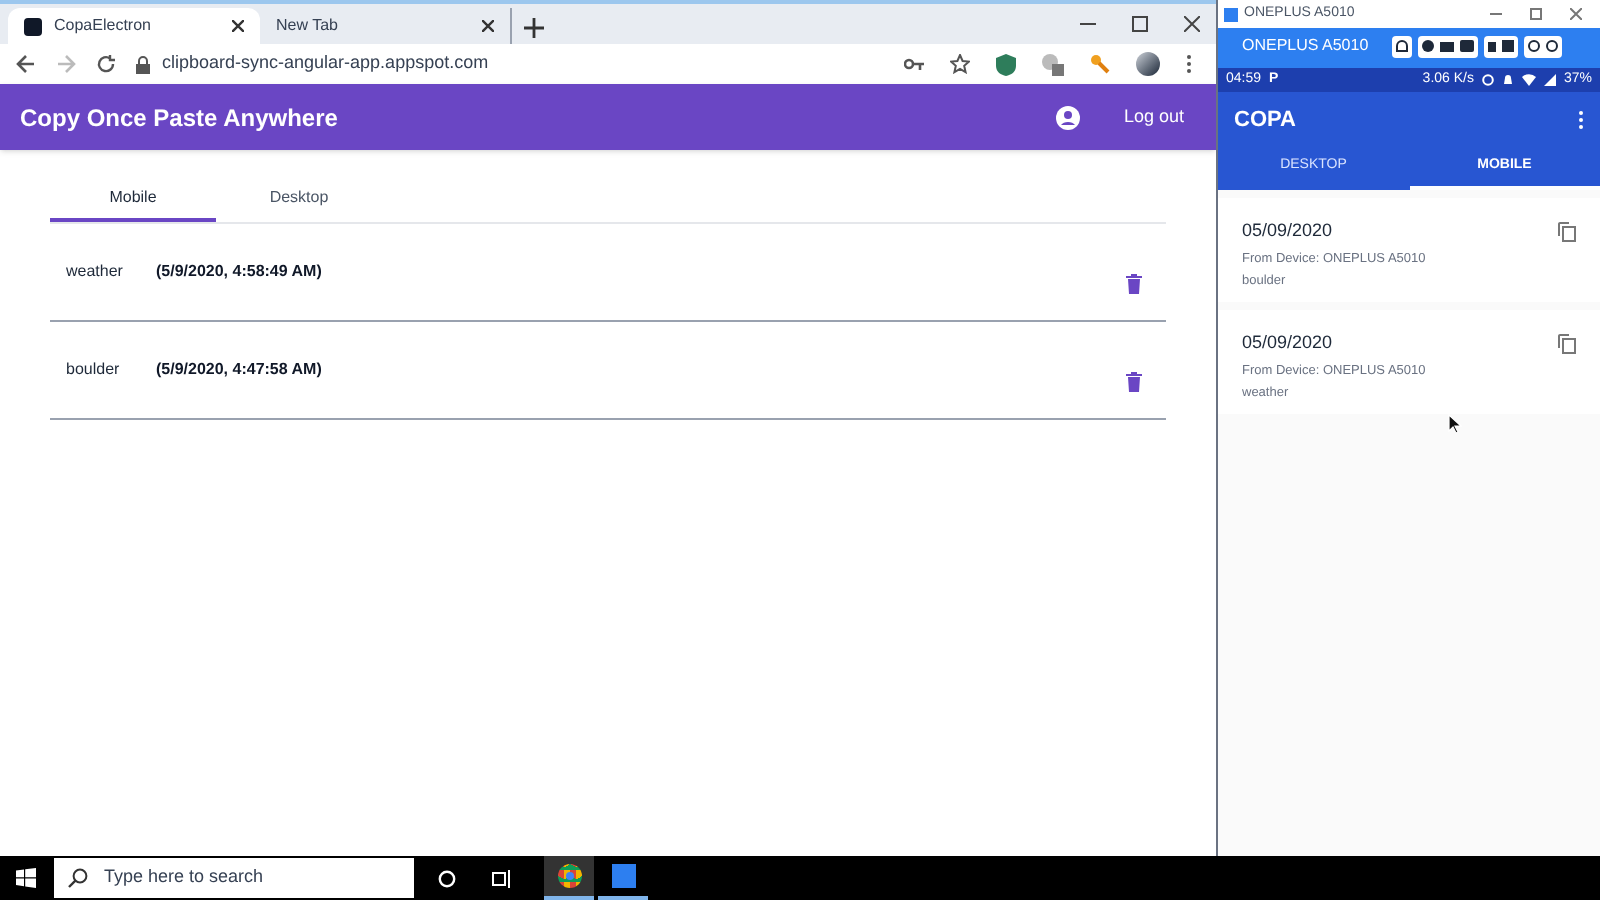 This screenshot has width=1600, height=900. I want to click on clip-text: boulder, so click(94, 370).